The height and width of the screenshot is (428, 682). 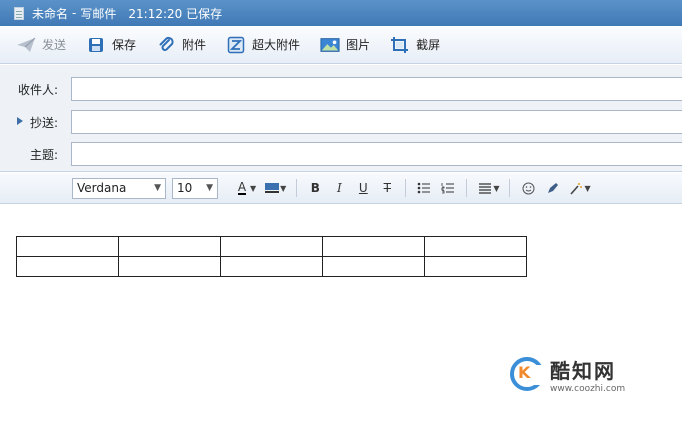 I want to click on italic-button: I, so click(x=339, y=188).